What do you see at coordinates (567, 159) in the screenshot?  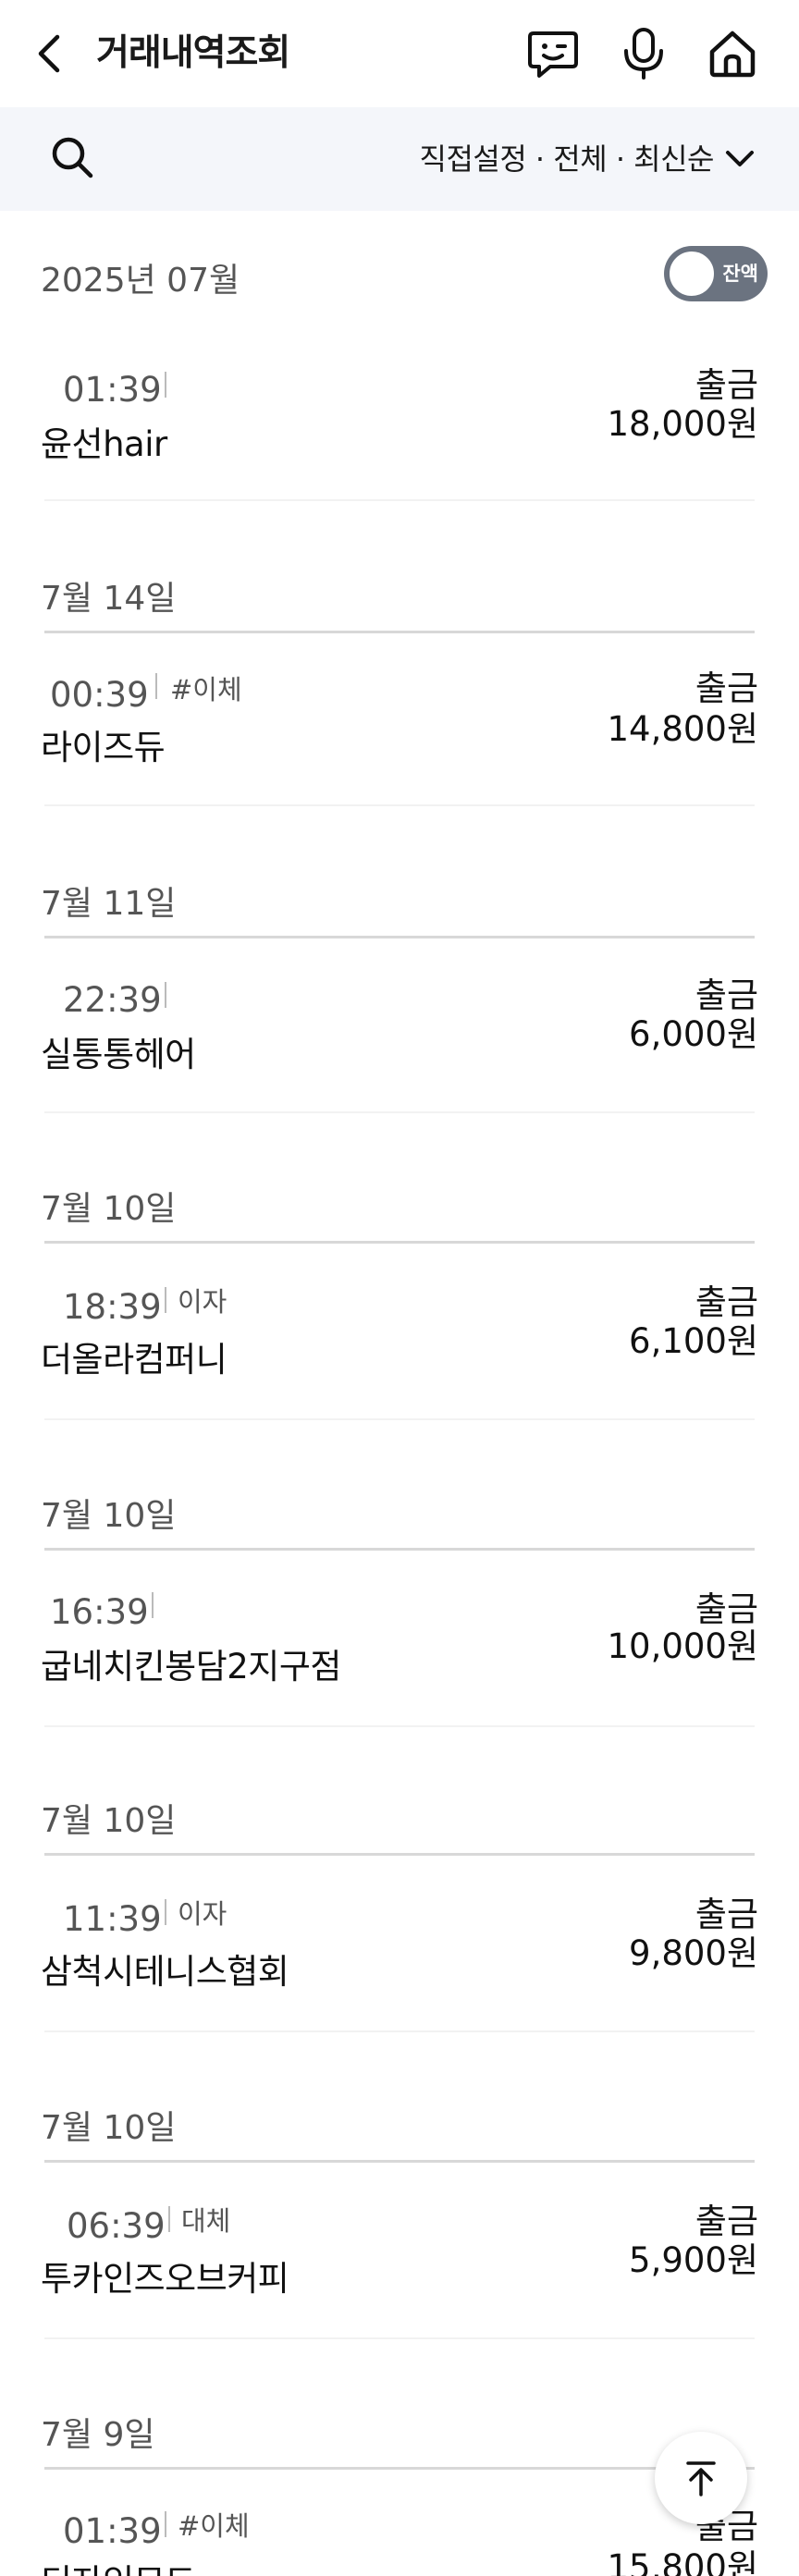 I see `filter-summary: 직접설정 · 전체 · 최신순` at bounding box center [567, 159].